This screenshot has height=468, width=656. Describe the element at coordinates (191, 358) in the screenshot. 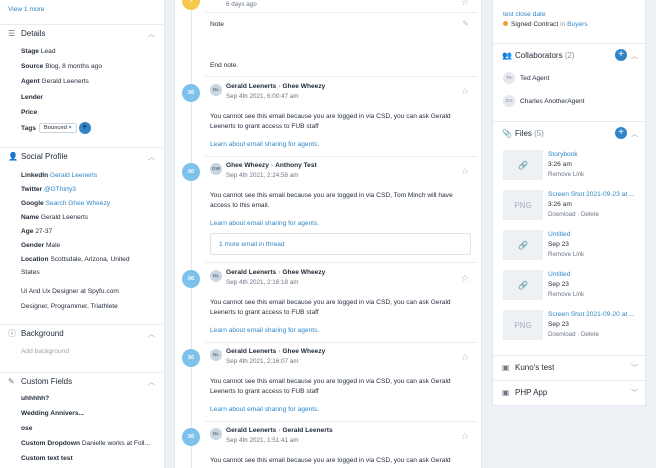

I see `email-icon: ✉` at that location.